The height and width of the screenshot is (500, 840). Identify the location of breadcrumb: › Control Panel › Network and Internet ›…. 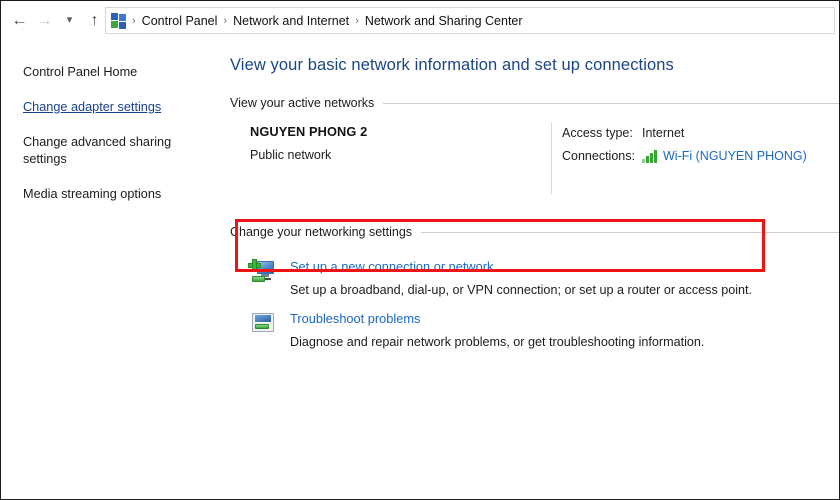
(329, 21).